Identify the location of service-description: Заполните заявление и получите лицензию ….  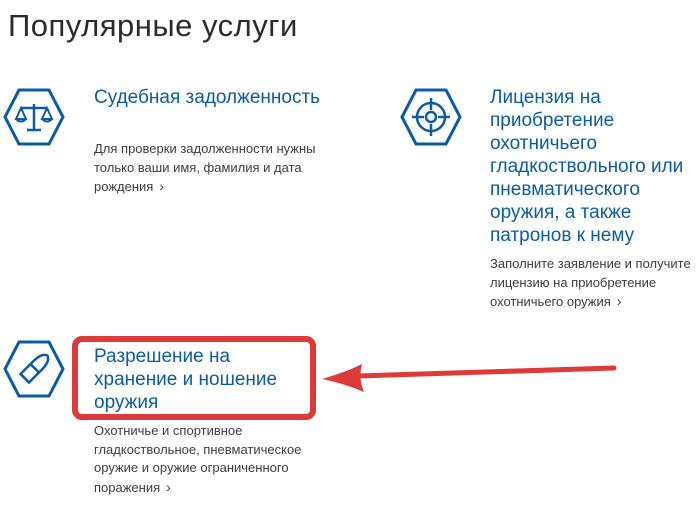
(595, 283).